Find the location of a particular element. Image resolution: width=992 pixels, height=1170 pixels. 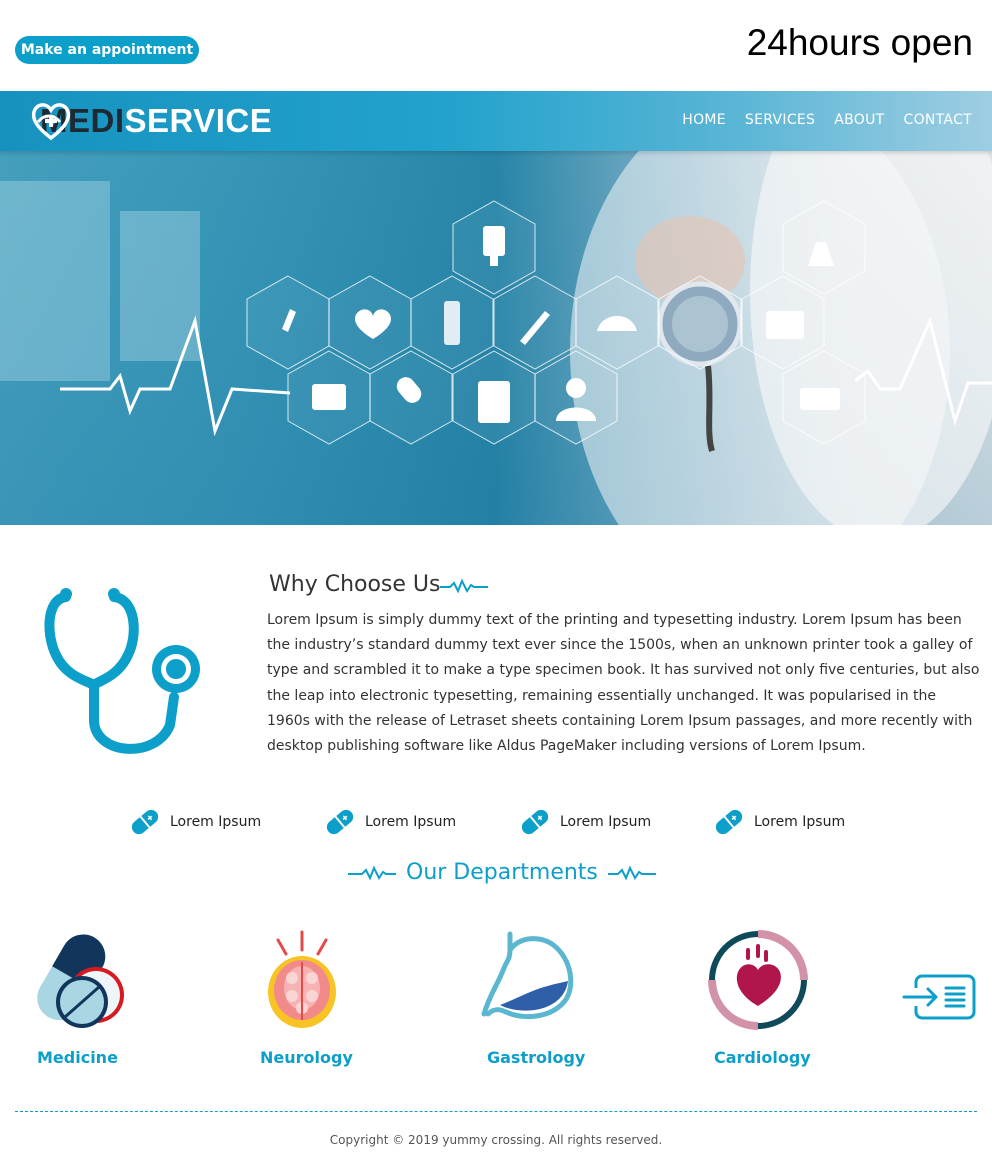

department-neurology-label: Neurology is located at coordinates (306, 1057).